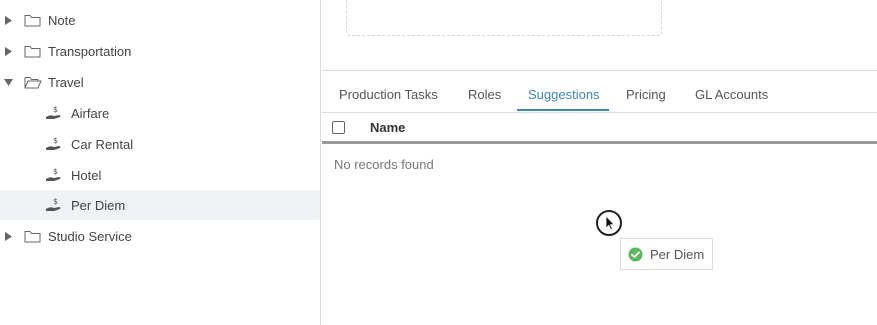 This screenshot has height=325, width=877. What do you see at coordinates (504, 18) in the screenshot?
I see `drop-zone` at bounding box center [504, 18].